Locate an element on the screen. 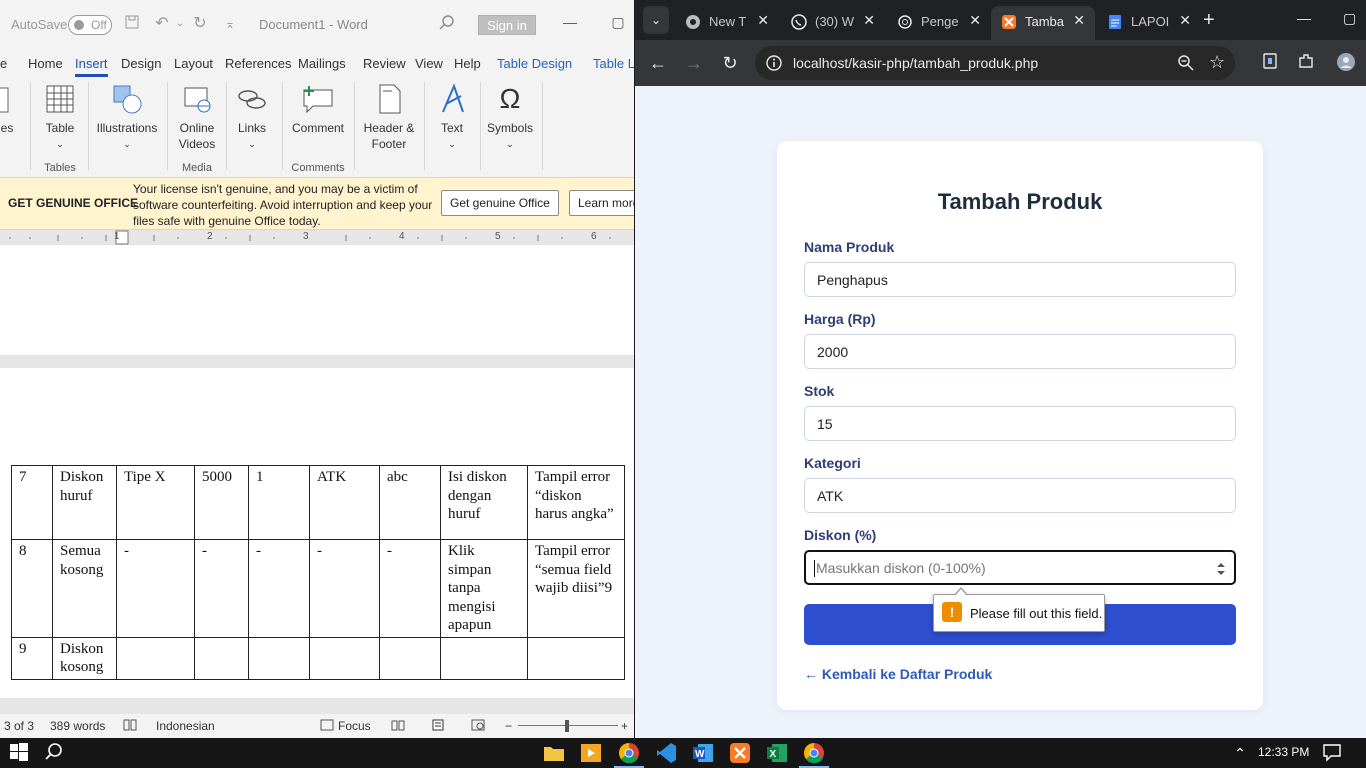 The image size is (1366, 768). table-cell: Tampil error “semua field wajib diisi”9 is located at coordinates (576, 588).